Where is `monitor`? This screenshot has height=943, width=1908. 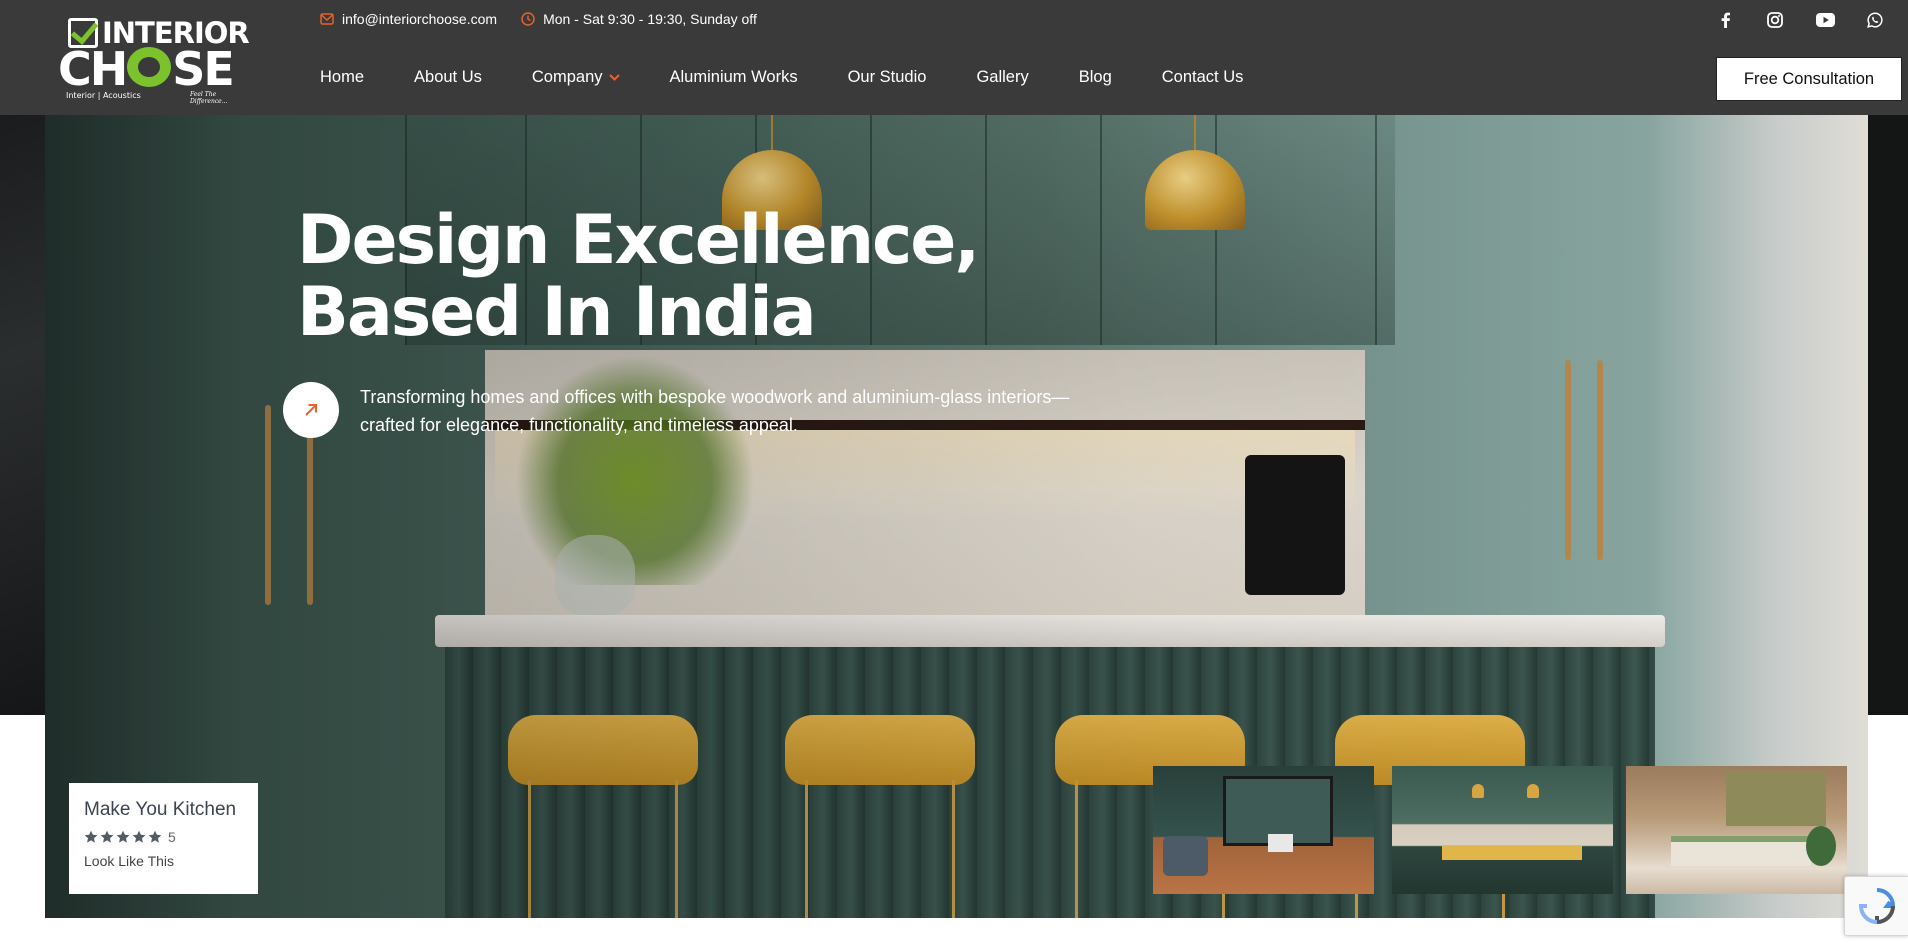 monitor is located at coordinates (1280, 843).